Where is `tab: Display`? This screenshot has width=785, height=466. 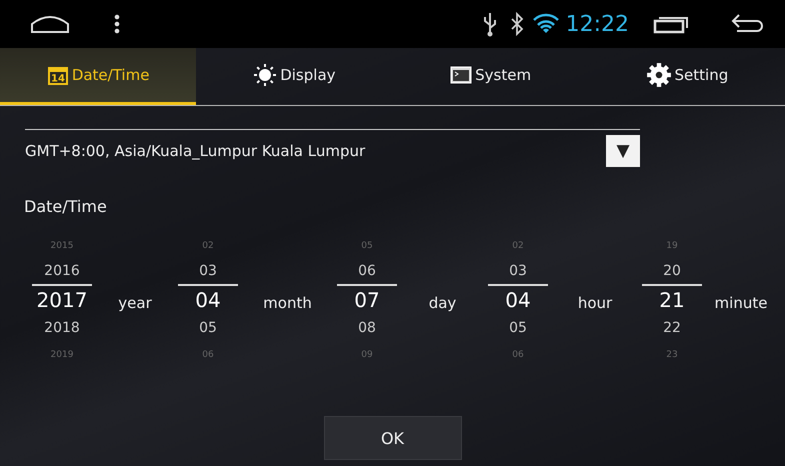
tab: Display is located at coordinates (294, 76).